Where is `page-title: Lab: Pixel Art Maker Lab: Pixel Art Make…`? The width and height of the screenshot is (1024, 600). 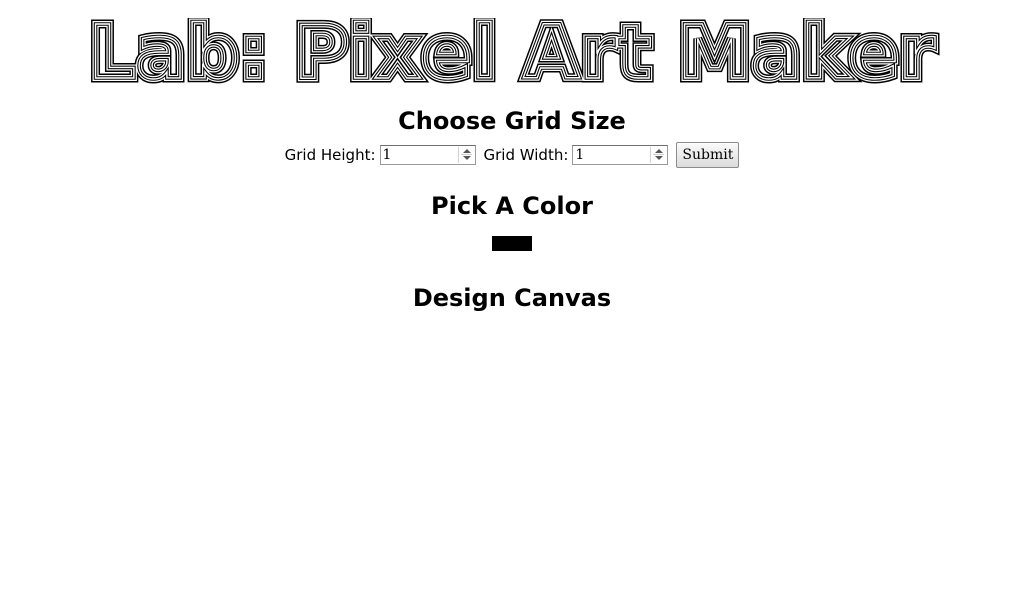 page-title: Lab: Pixel Art Maker Lab: Pixel Art Make… is located at coordinates (512, 52).